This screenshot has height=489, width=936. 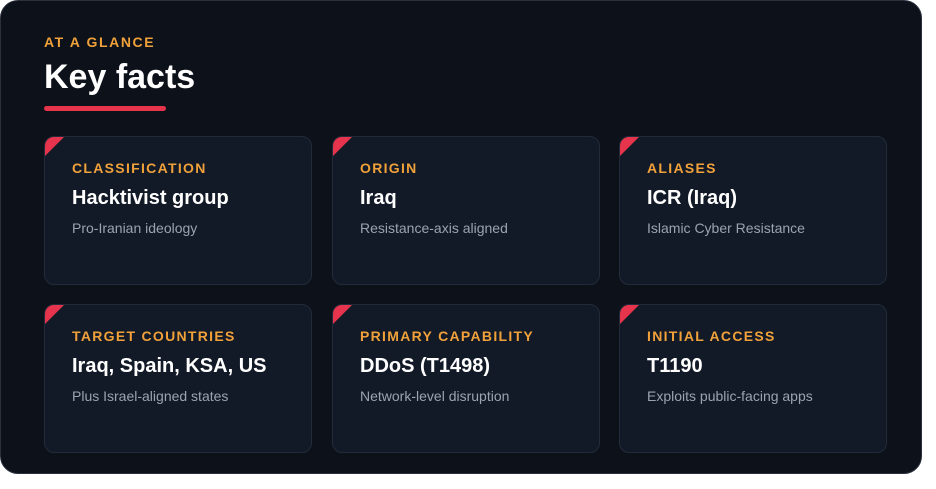 I want to click on fact-label: TARGET COUNTRIES, so click(x=154, y=336).